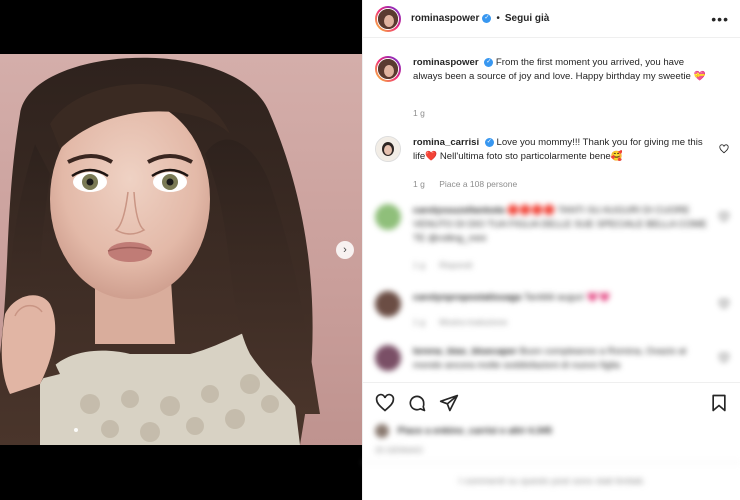 This screenshot has height=500, width=740. What do you see at coordinates (449, 403) in the screenshot?
I see `paper-plane-icon` at bounding box center [449, 403].